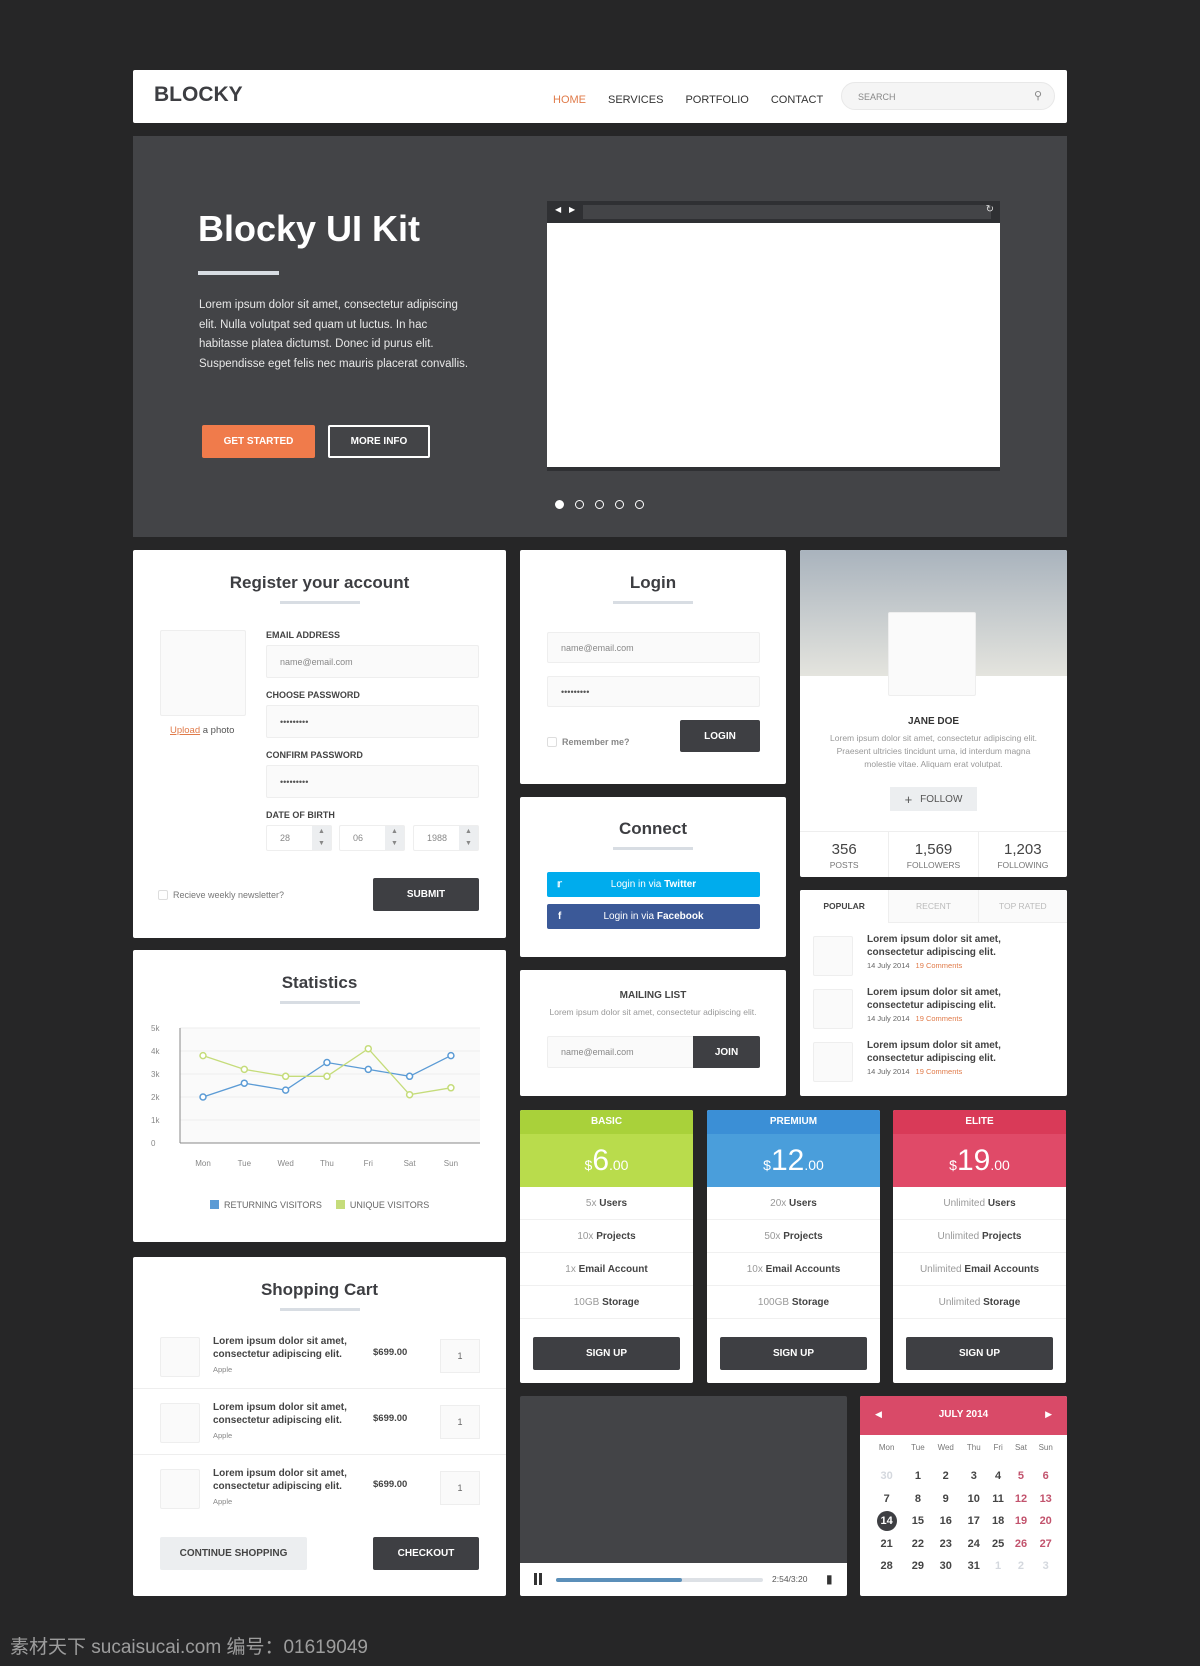 This screenshot has height=1666, width=1200. I want to click on calendar-day: 11, so click(998, 1499).